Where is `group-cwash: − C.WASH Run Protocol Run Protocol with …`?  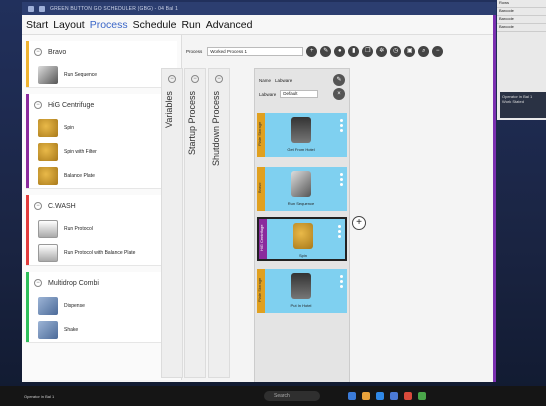 group-cwash: − C.WASH Run Protocol Run Protocol with … is located at coordinates (101, 230).